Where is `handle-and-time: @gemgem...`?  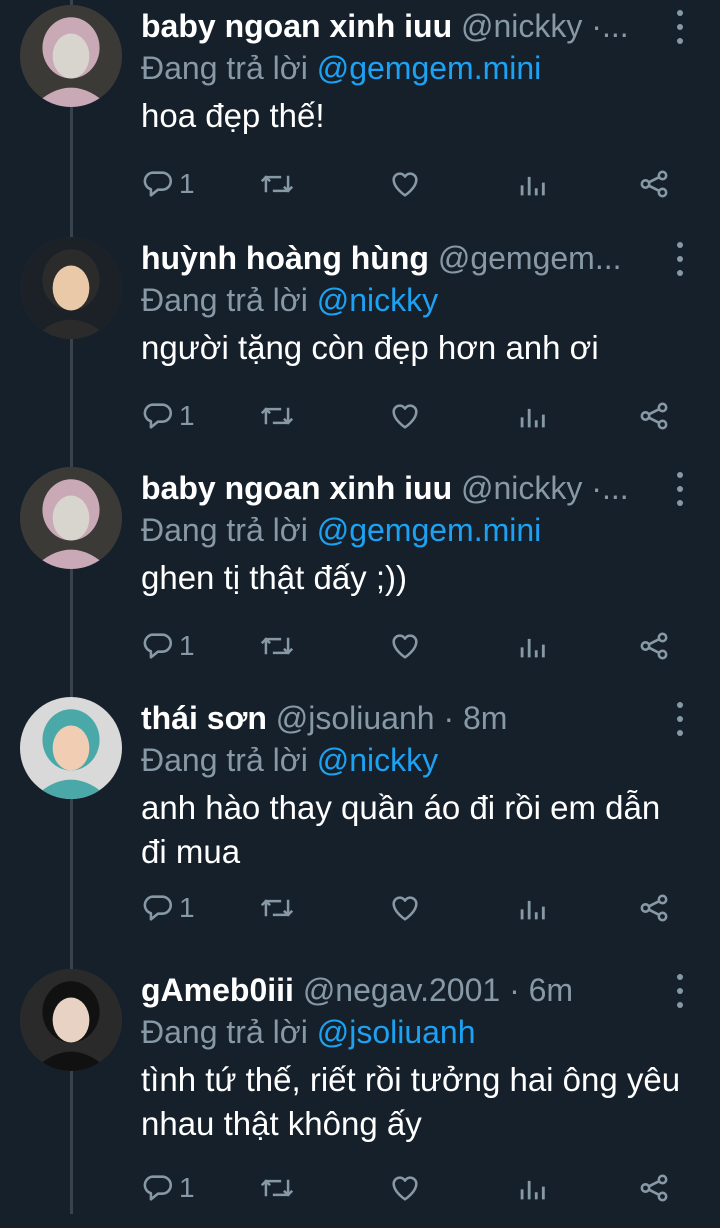
handle-and-time: @gemgem... is located at coordinates (530, 258).